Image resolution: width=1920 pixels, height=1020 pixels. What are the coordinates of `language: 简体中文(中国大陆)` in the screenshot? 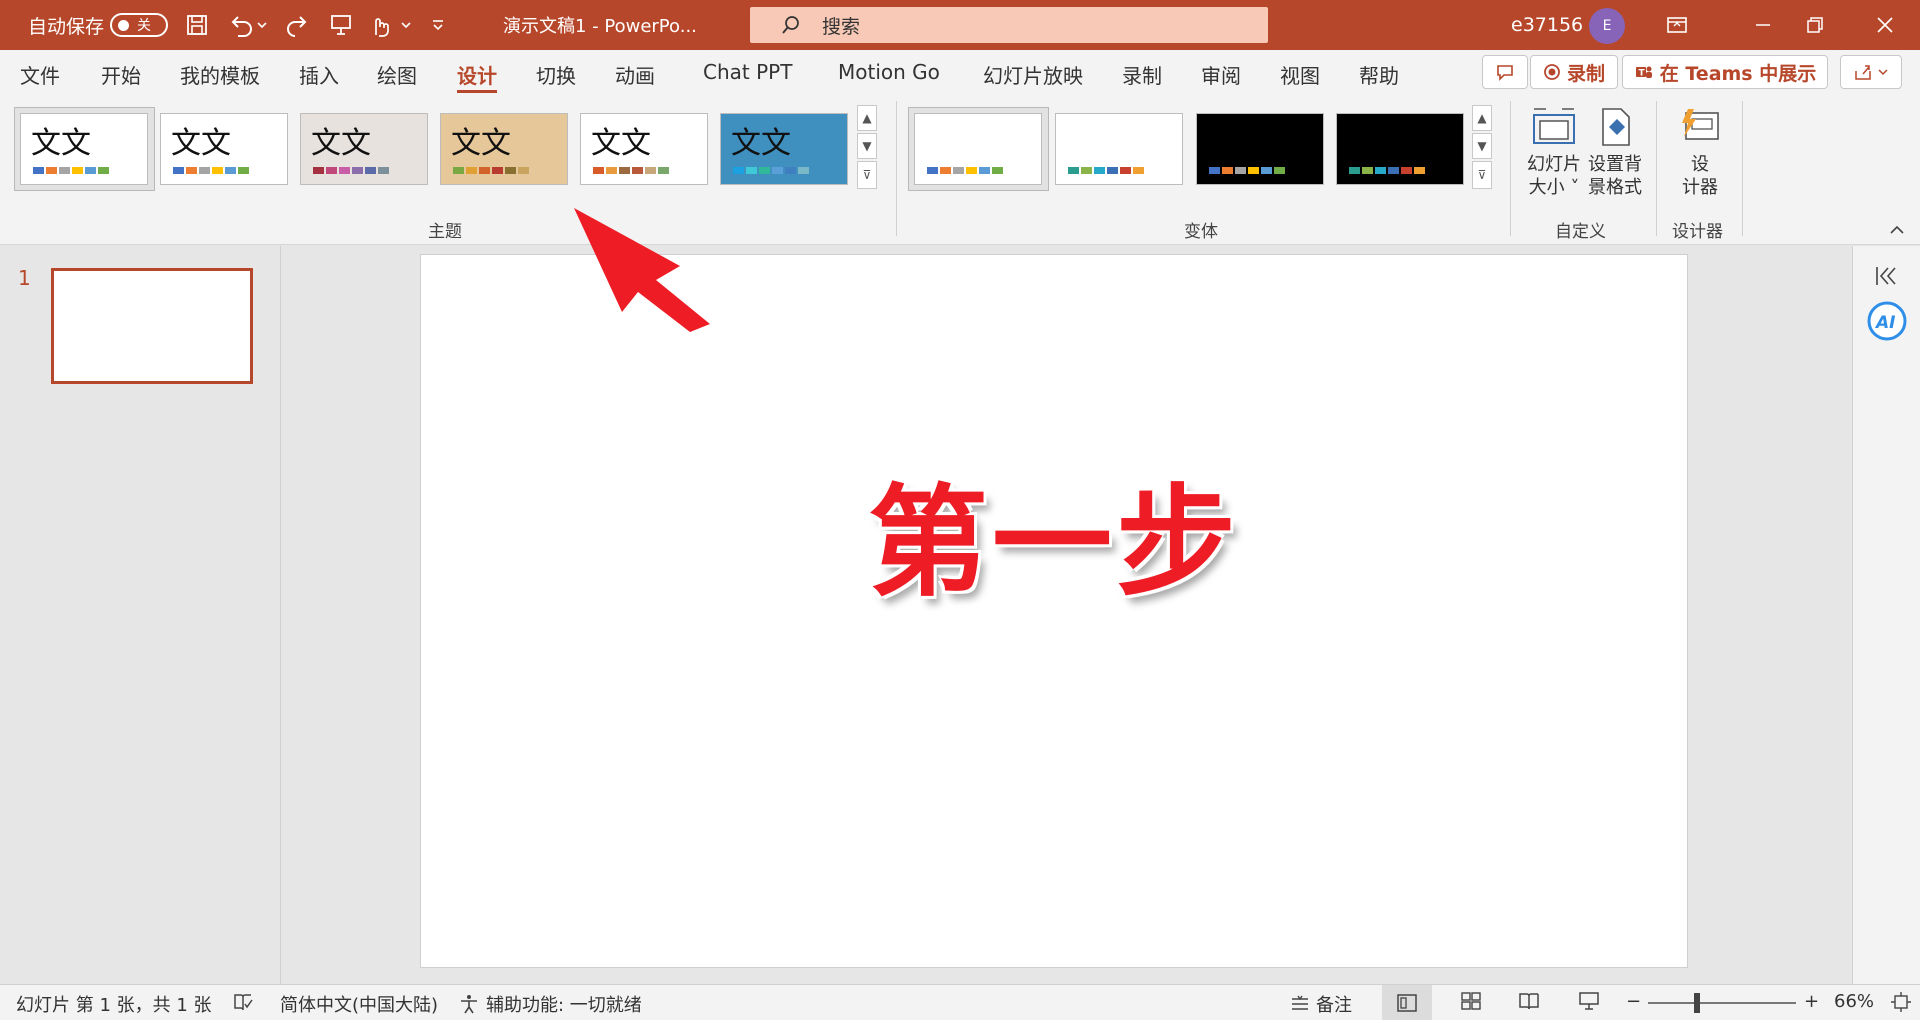 It's located at (359, 1004).